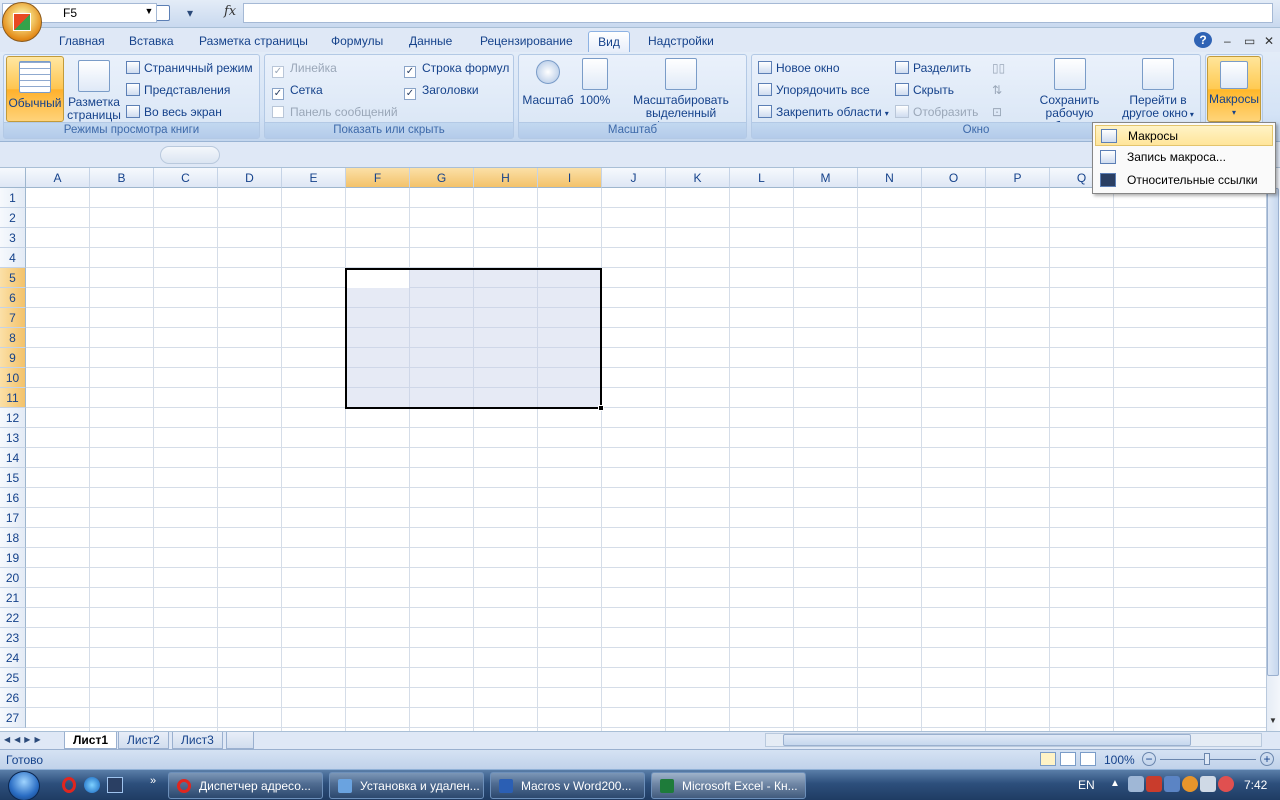  Describe the element at coordinates (13, 278) in the screenshot. I see `row-header-5: 5` at that location.